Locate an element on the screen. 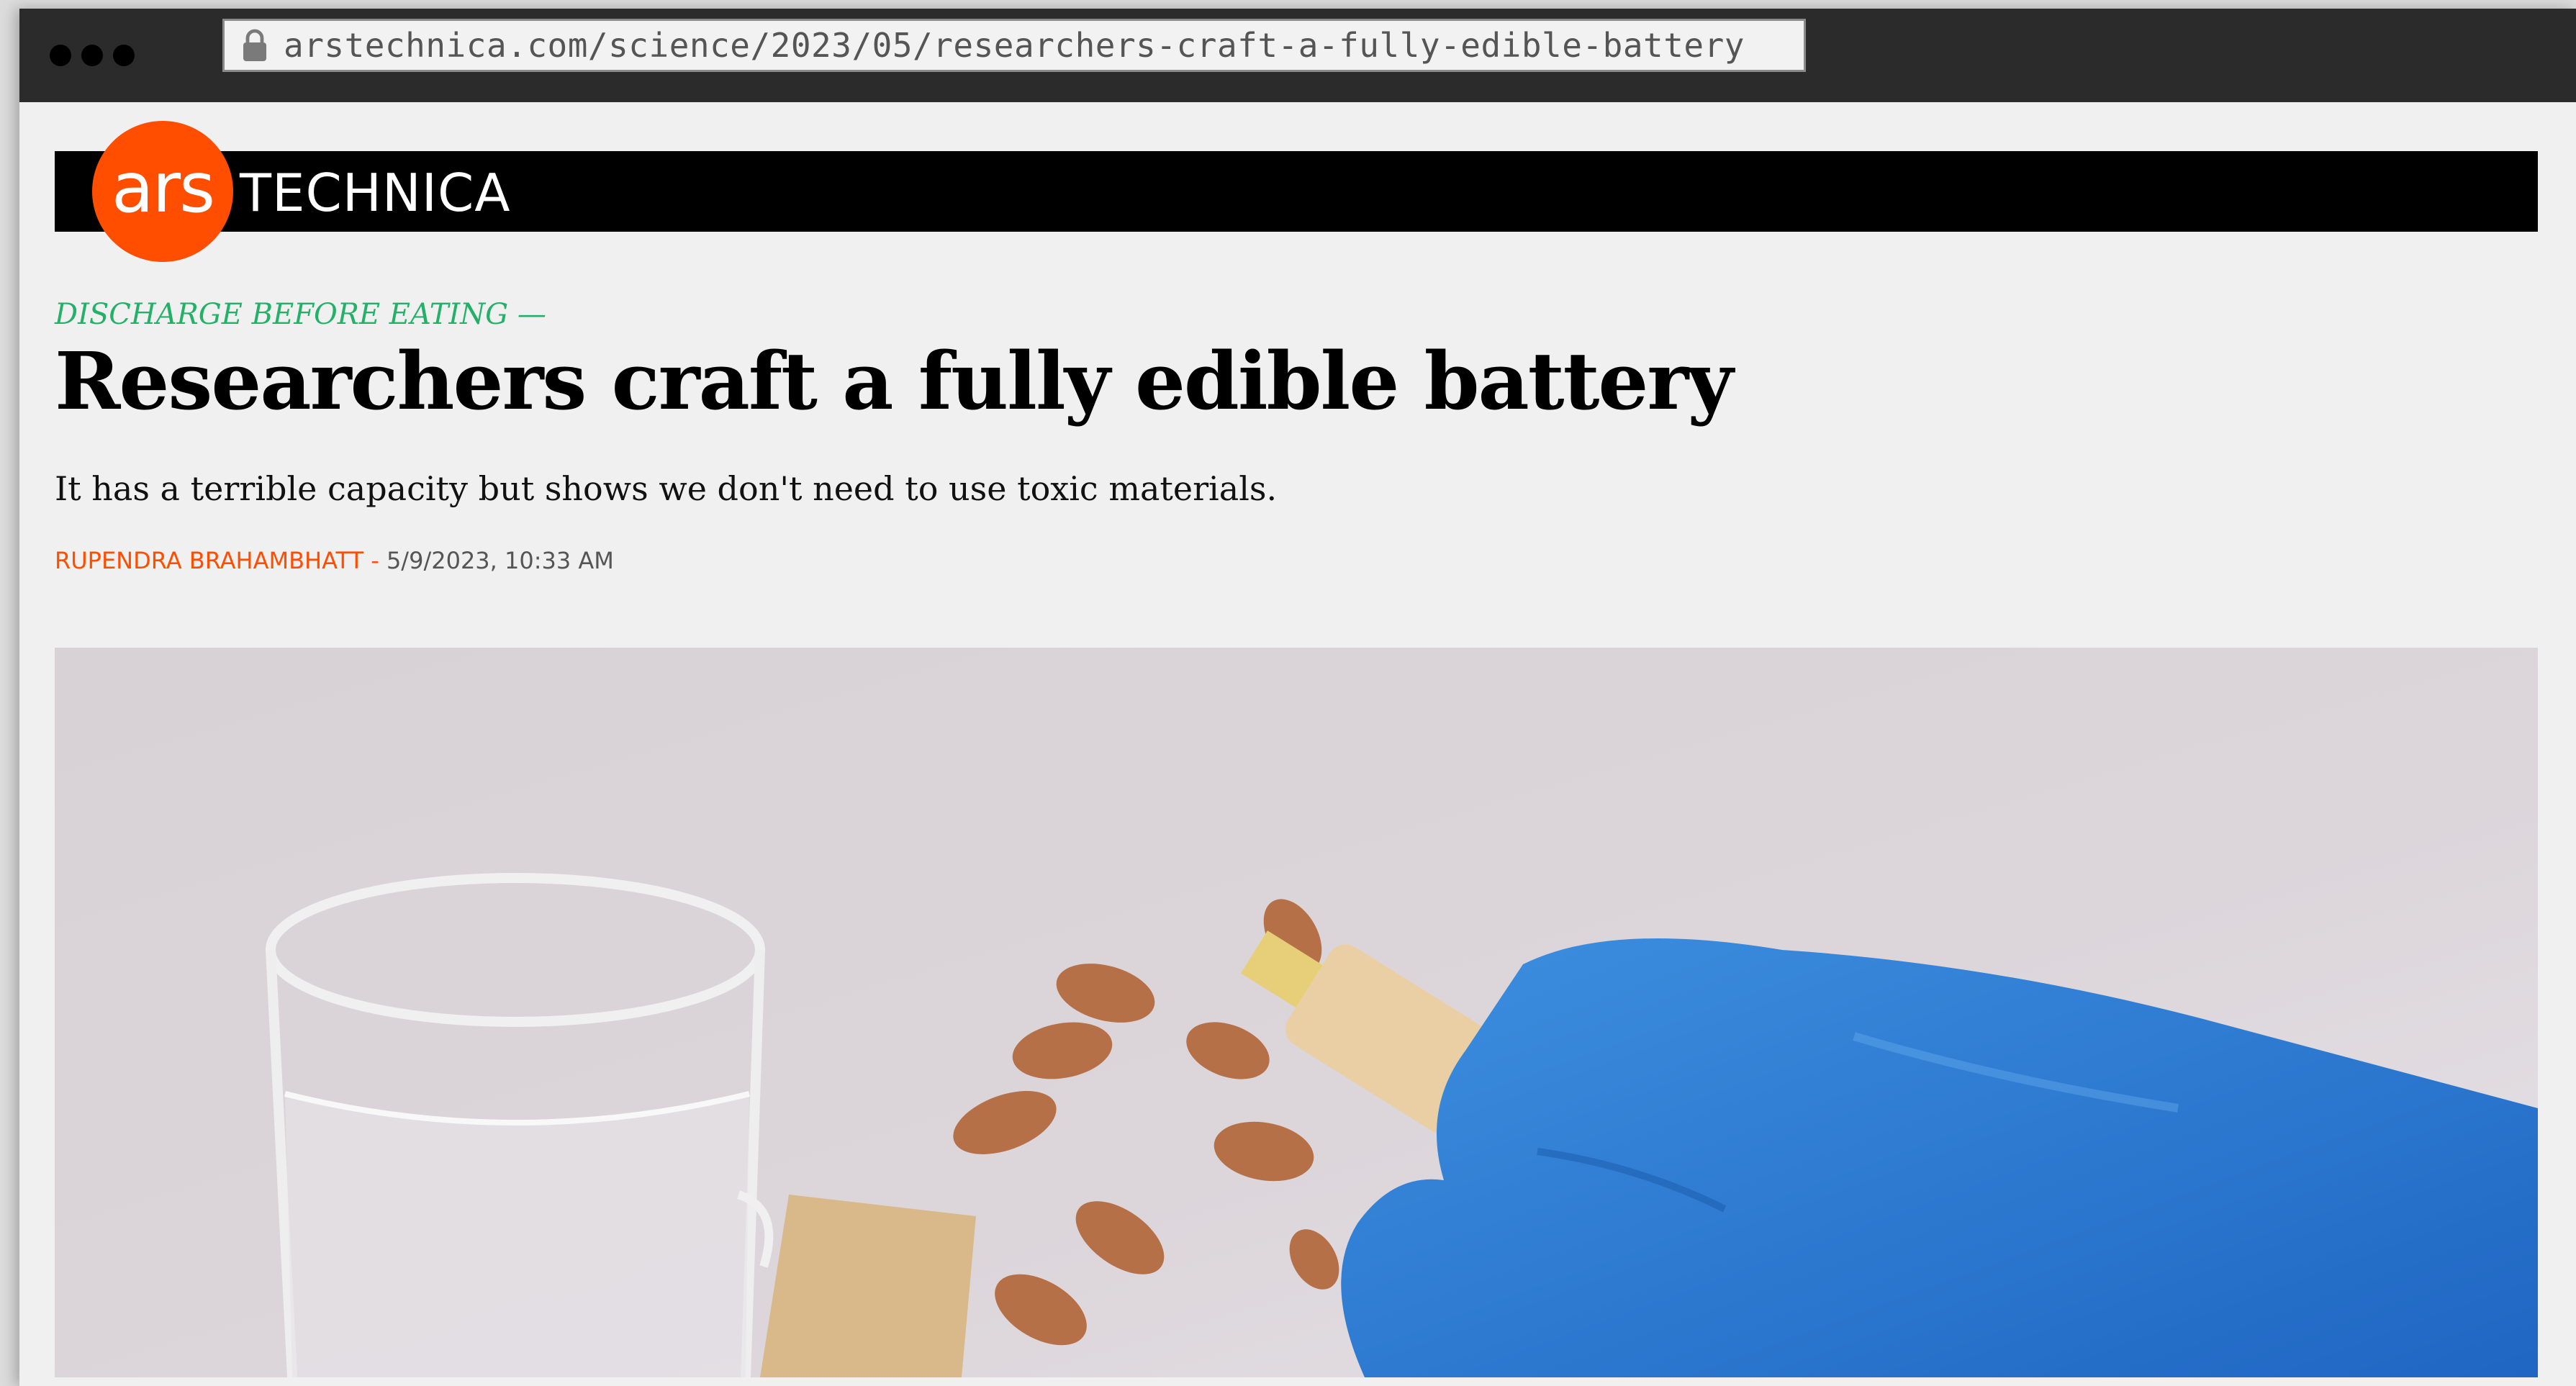  publish-date: 5/9/2023, 10:33 AM is located at coordinates (500, 560).